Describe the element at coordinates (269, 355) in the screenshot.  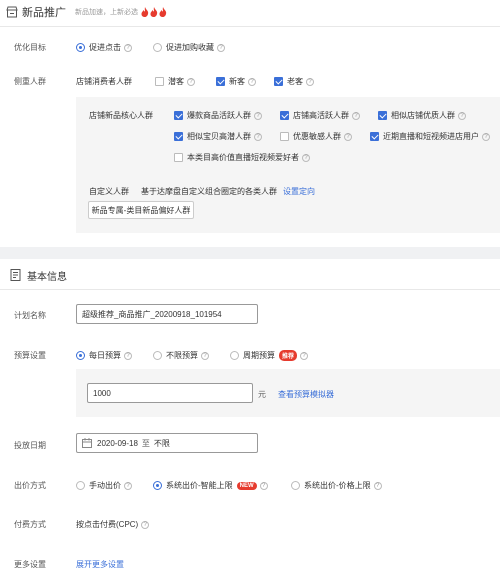
I see `budget-option-period: 周期预算 推荐 ?` at that location.